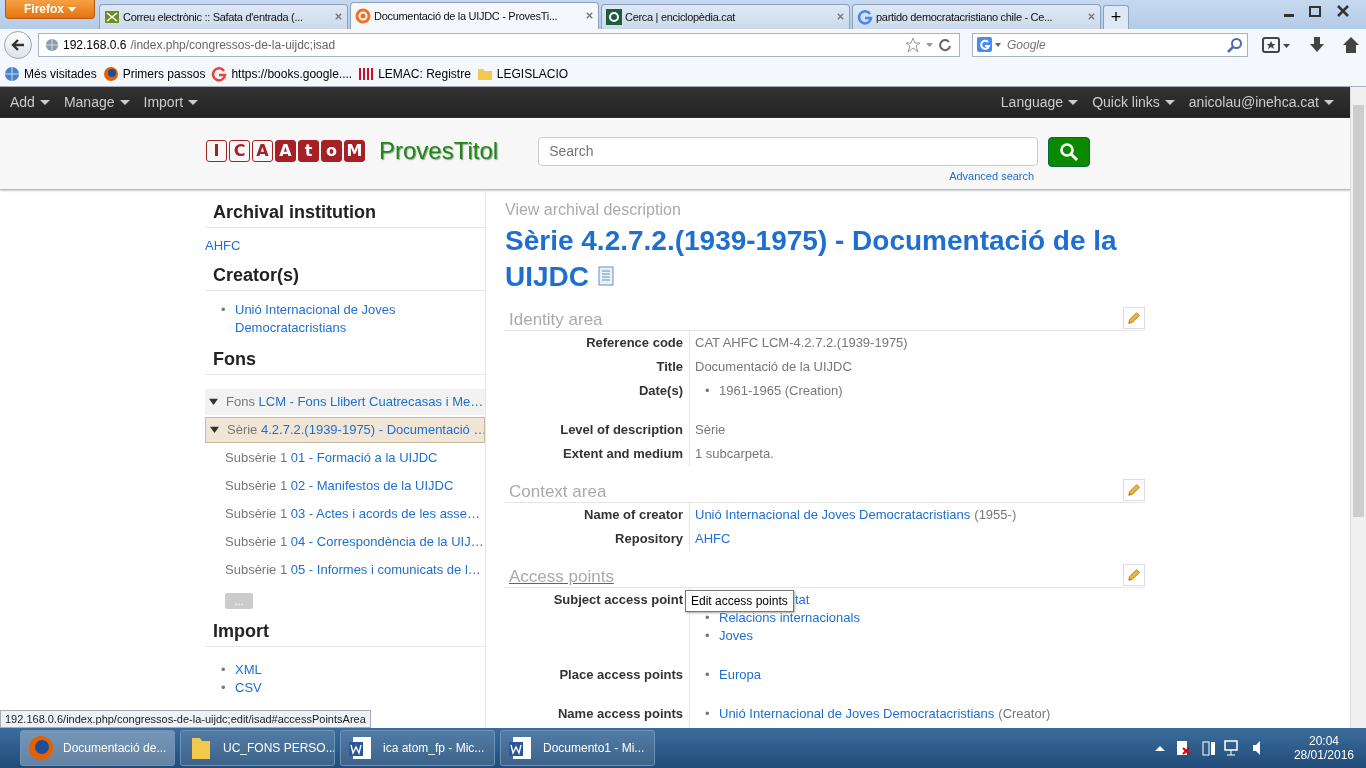 The width and height of the screenshot is (1366, 768). Describe the element at coordinates (781, 390) in the screenshot. I see `field-value: 1961-1965 (Creation)` at that location.